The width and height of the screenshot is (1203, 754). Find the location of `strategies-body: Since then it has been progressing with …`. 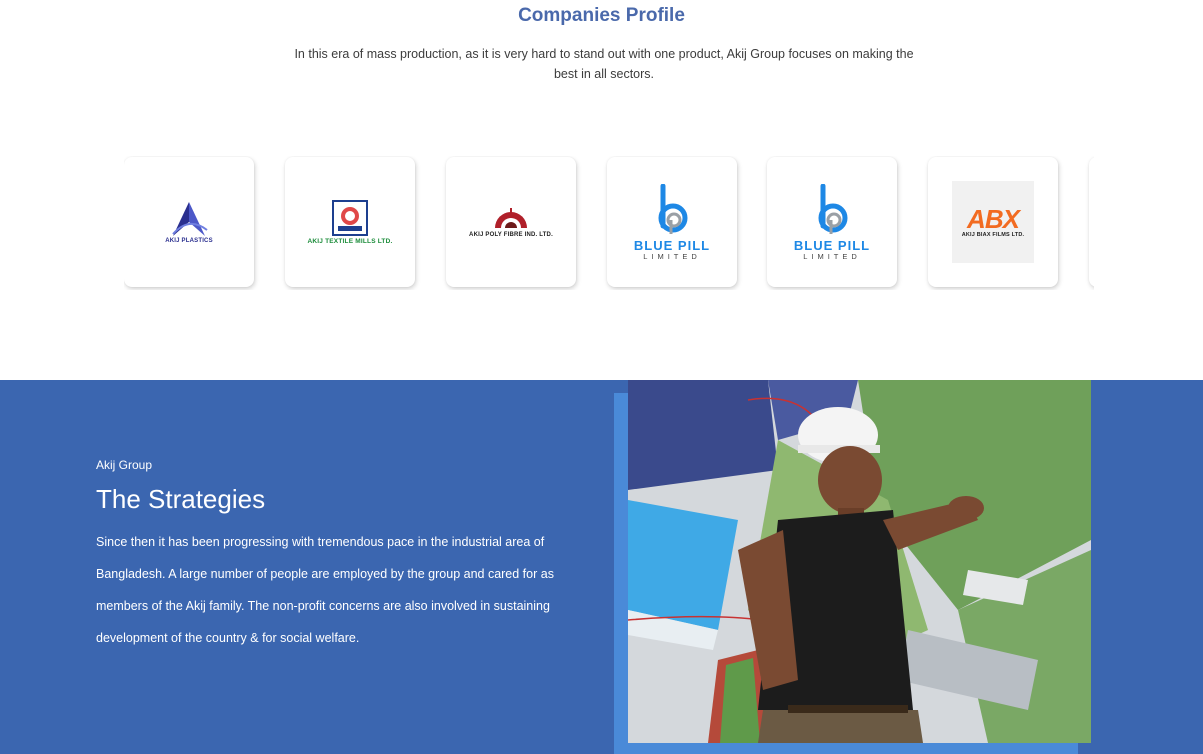

strategies-body: Since then it has been progressing with … is located at coordinates (325, 590).